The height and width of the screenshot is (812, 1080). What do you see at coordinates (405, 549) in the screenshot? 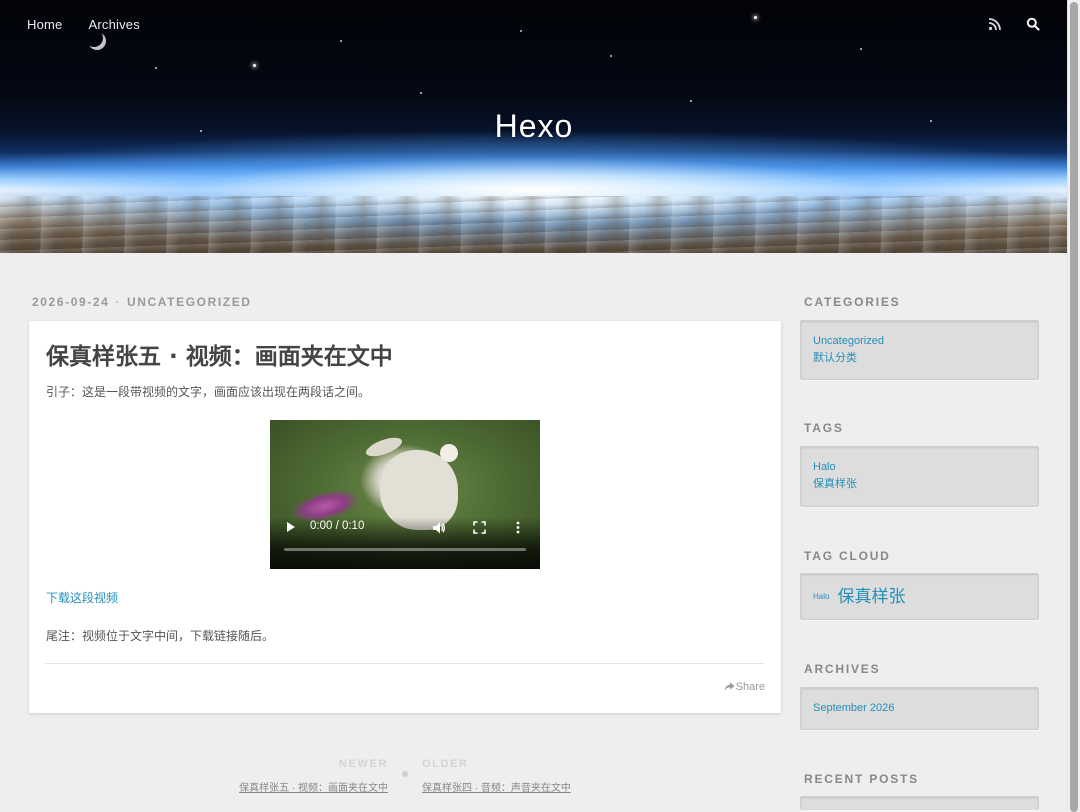
I see `video-progress-bar` at bounding box center [405, 549].